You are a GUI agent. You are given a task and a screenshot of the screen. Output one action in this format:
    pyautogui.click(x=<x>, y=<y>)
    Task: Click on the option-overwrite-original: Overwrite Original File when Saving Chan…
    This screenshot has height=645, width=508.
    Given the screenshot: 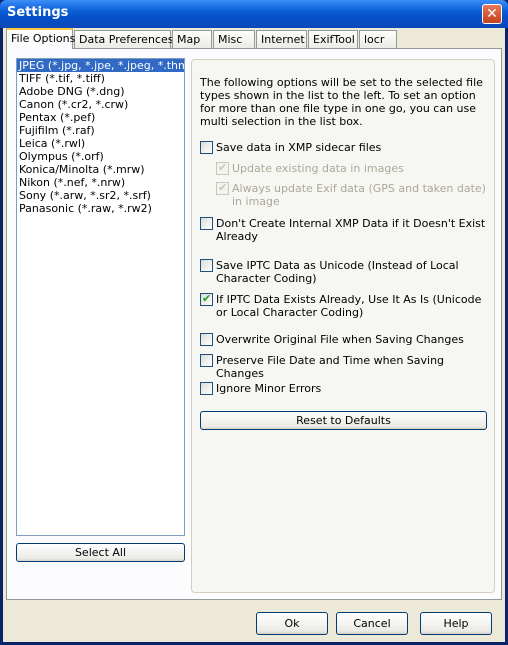 What is the action you would take?
    pyautogui.click(x=332, y=339)
    